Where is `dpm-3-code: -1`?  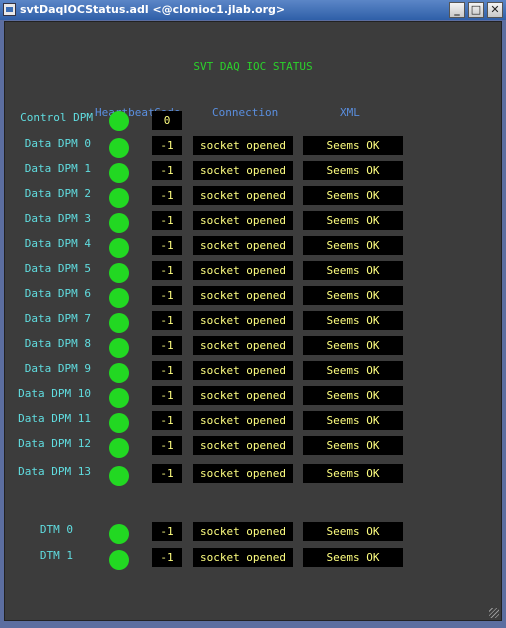
dpm-3-code: -1 is located at coordinates (167, 220).